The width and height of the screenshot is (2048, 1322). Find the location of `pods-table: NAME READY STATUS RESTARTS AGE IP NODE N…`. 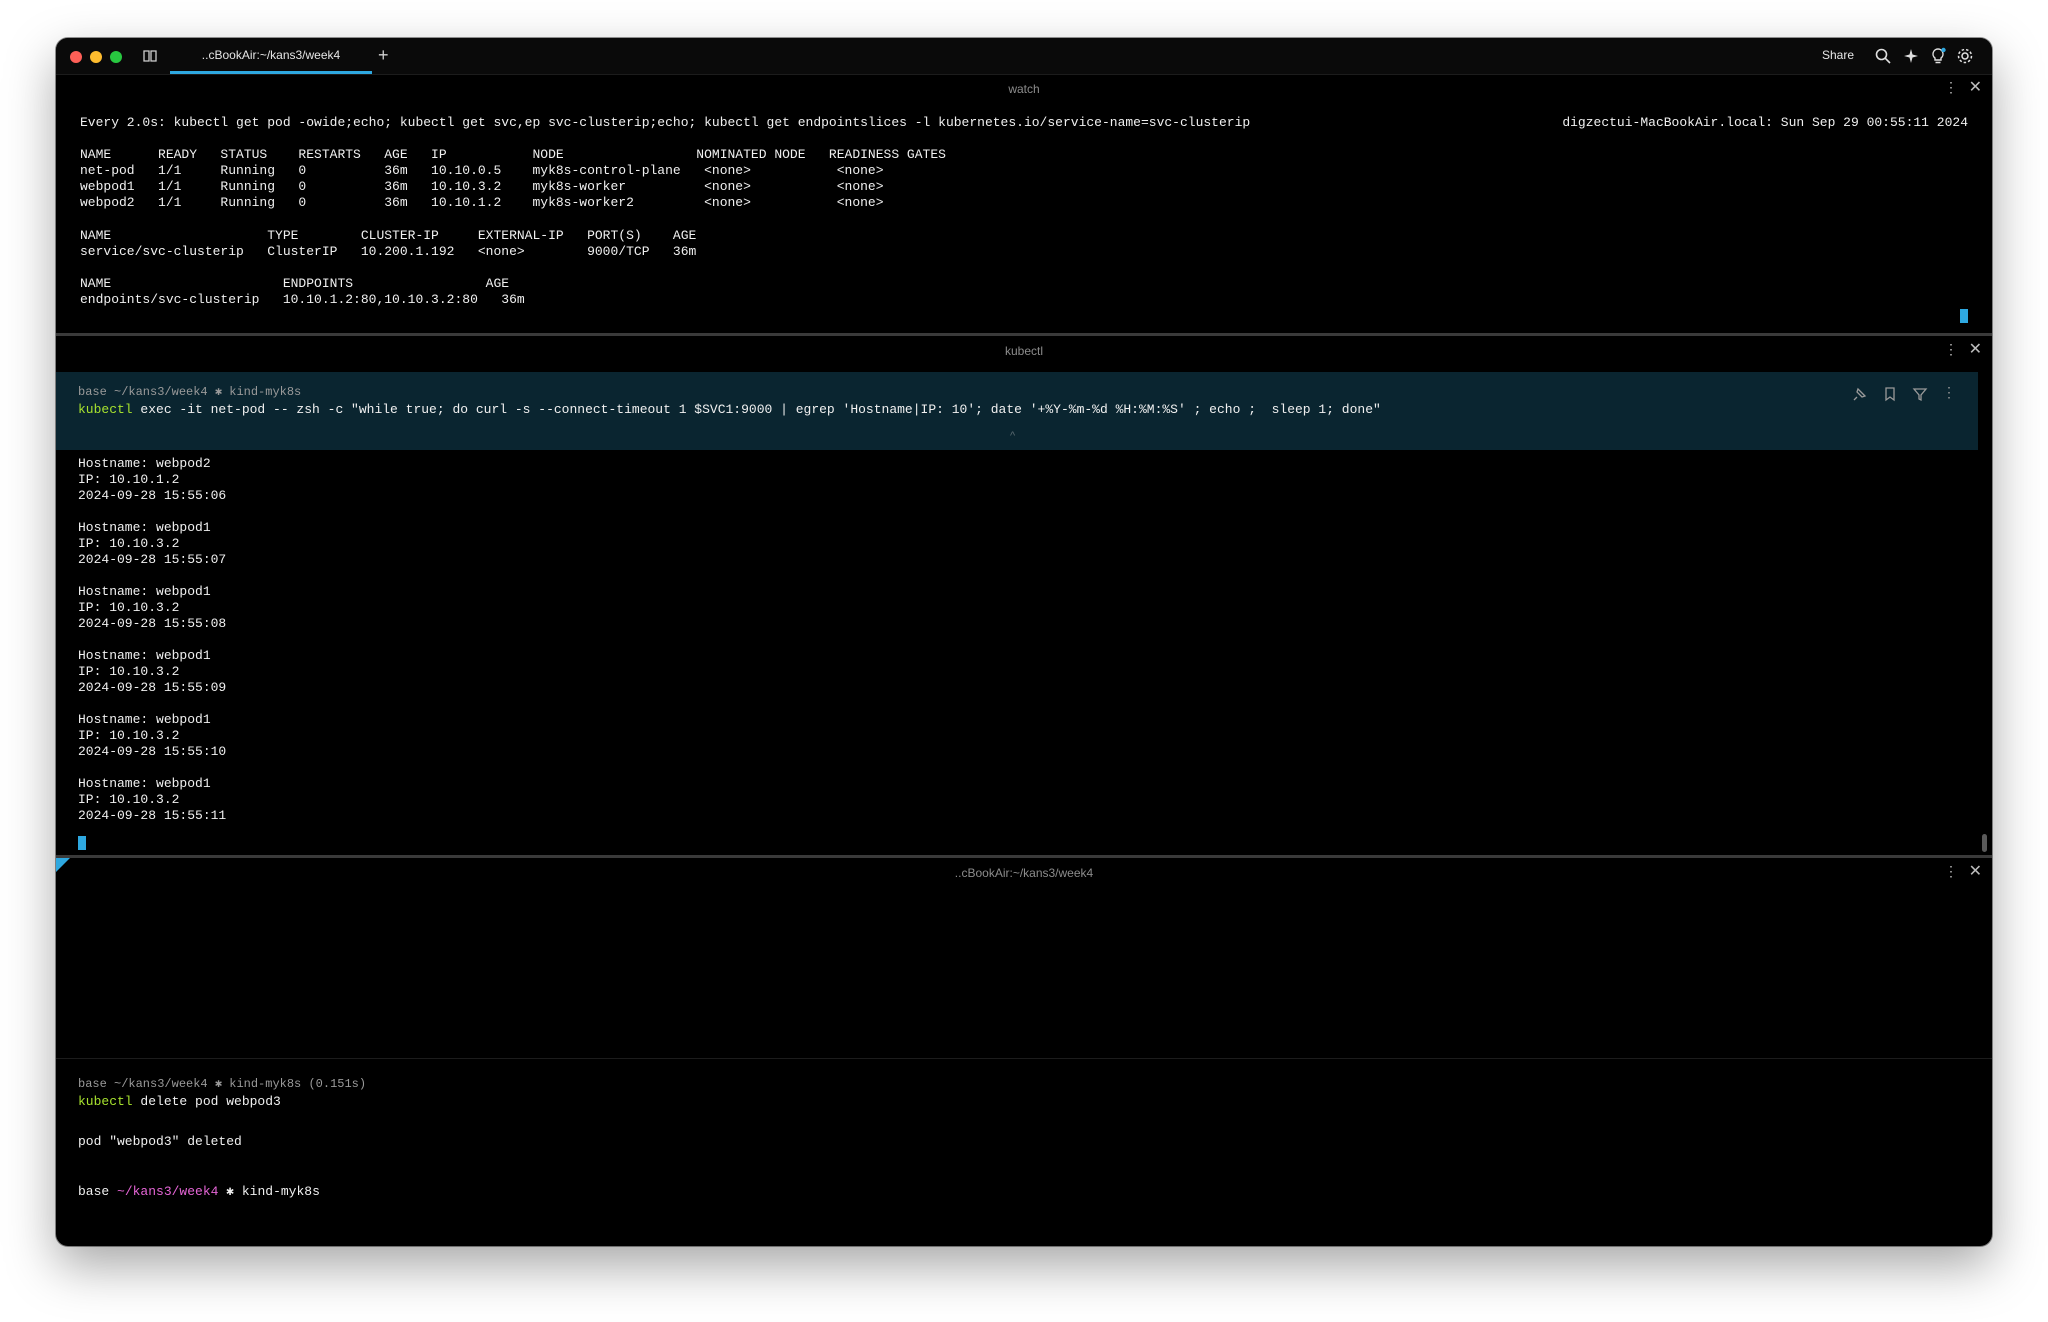

pods-table: NAME READY STATUS RESTARTS AGE IP NODE N… is located at coordinates (513, 179).